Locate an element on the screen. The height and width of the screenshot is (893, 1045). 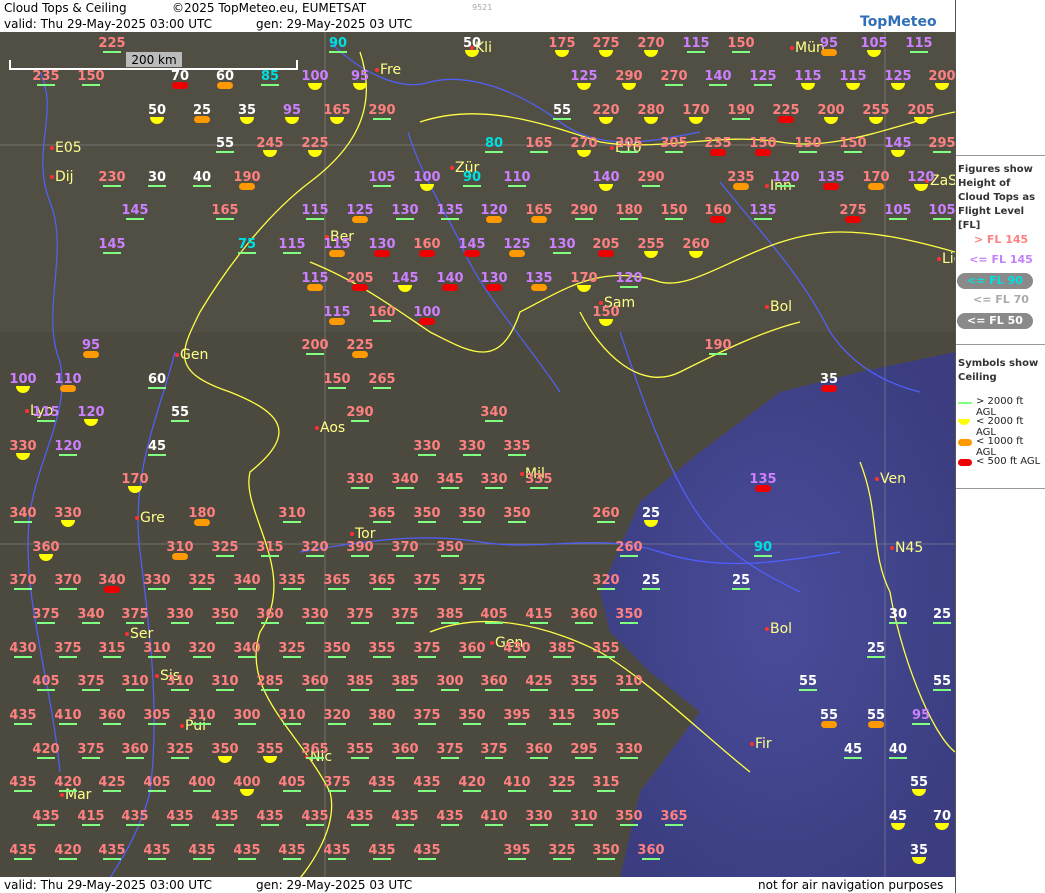
station-point: 260 is located at coordinates (606, 514).